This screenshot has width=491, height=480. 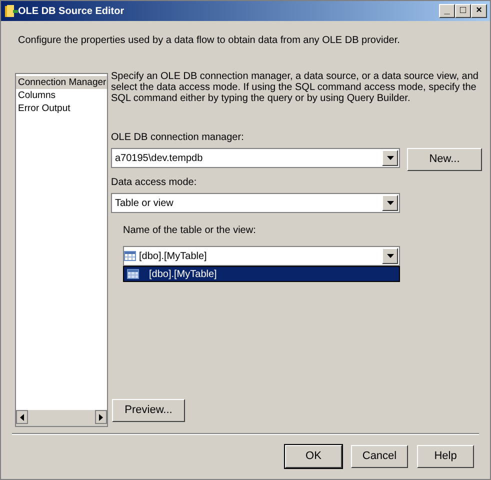 What do you see at coordinates (190, 231) in the screenshot?
I see `field-label: Name of the table or the view:` at bounding box center [190, 231].